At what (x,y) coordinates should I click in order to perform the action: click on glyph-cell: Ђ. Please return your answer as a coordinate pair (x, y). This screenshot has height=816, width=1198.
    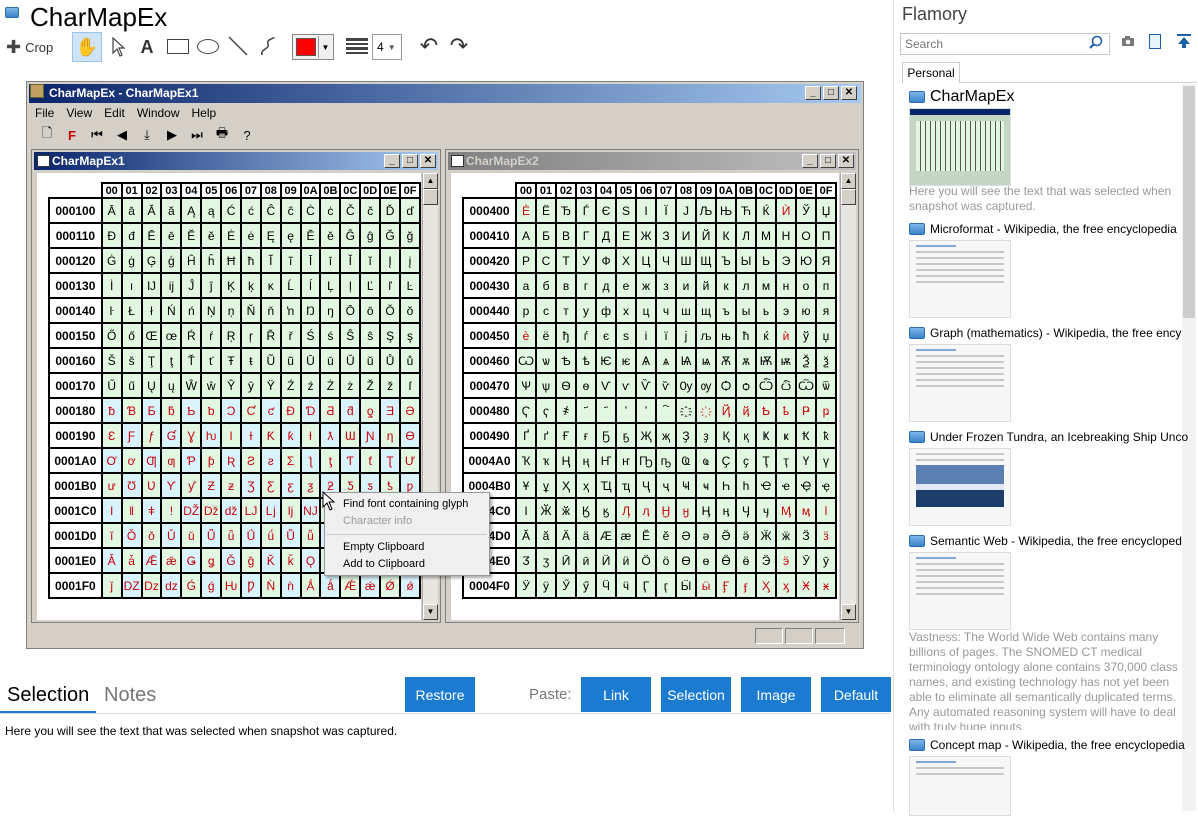
    Looking at the image, I should click on (566, 210).